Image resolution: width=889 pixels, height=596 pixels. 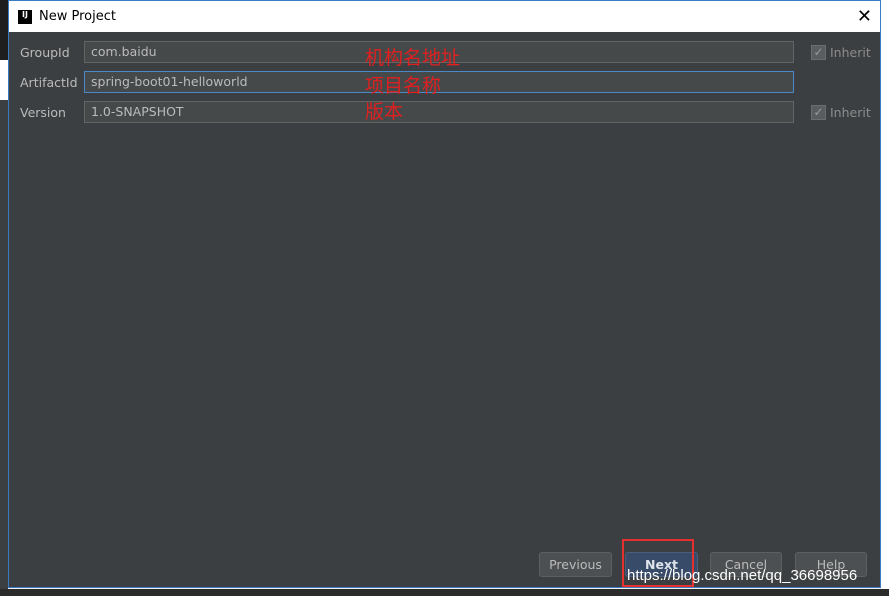 I want to click on background-bottom, so click(x=444, y=592).